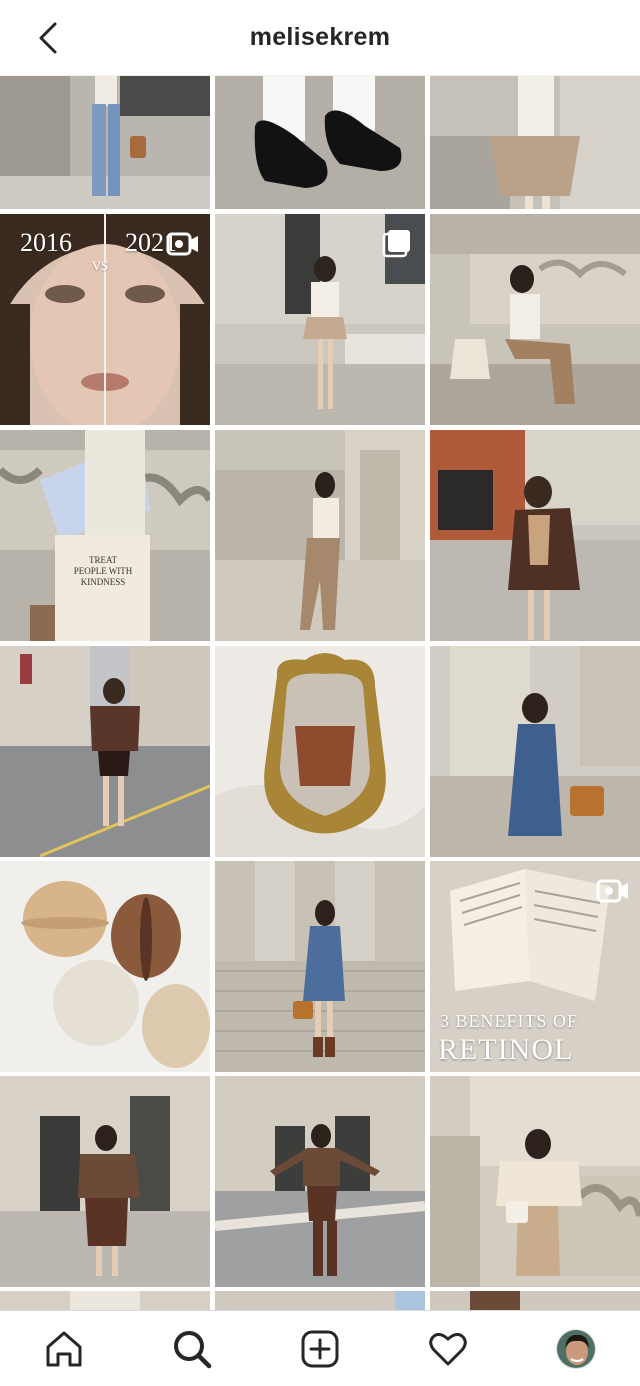 This screenshot has width=640, height=1386. Describe the element at coordinates (103, 571) in the screenshot. I see `tote-print-text: TREAT PEOPLE WITH KINDNESS` at that location.